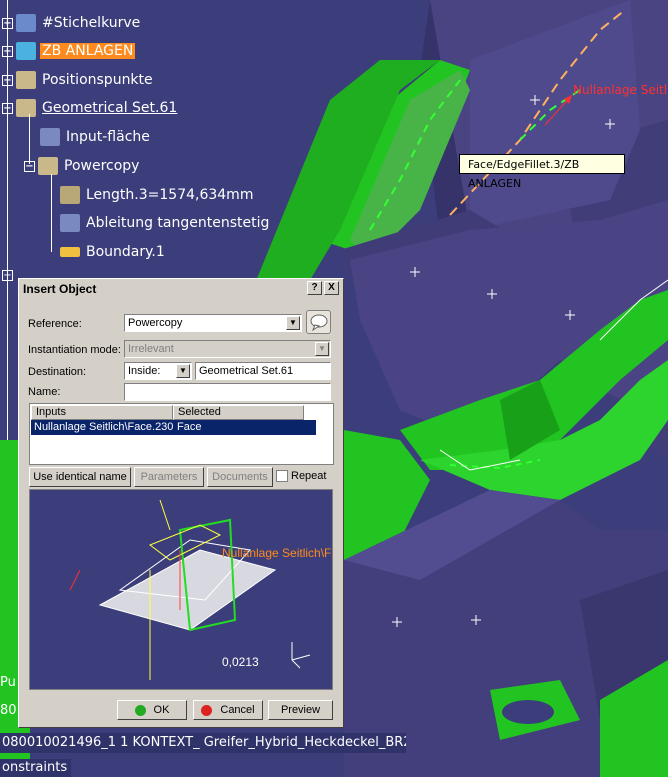  What do you see at coordinates (213, 323) in the screenshot?
I see `reference-select: Powercopy ▼` at bounding box center [213, 323].